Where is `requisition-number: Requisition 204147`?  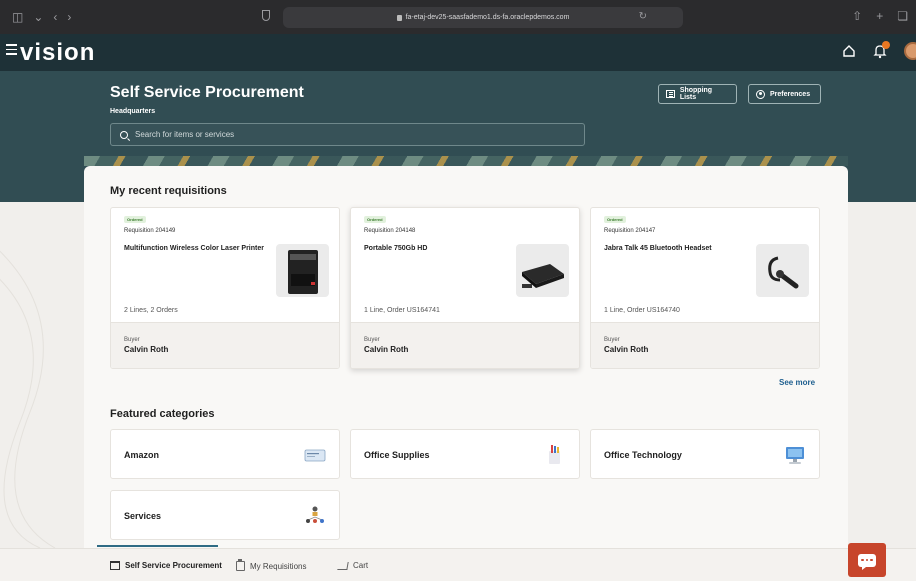 requisition-number: Requisition 204147 is located at coordinates (630, 231).